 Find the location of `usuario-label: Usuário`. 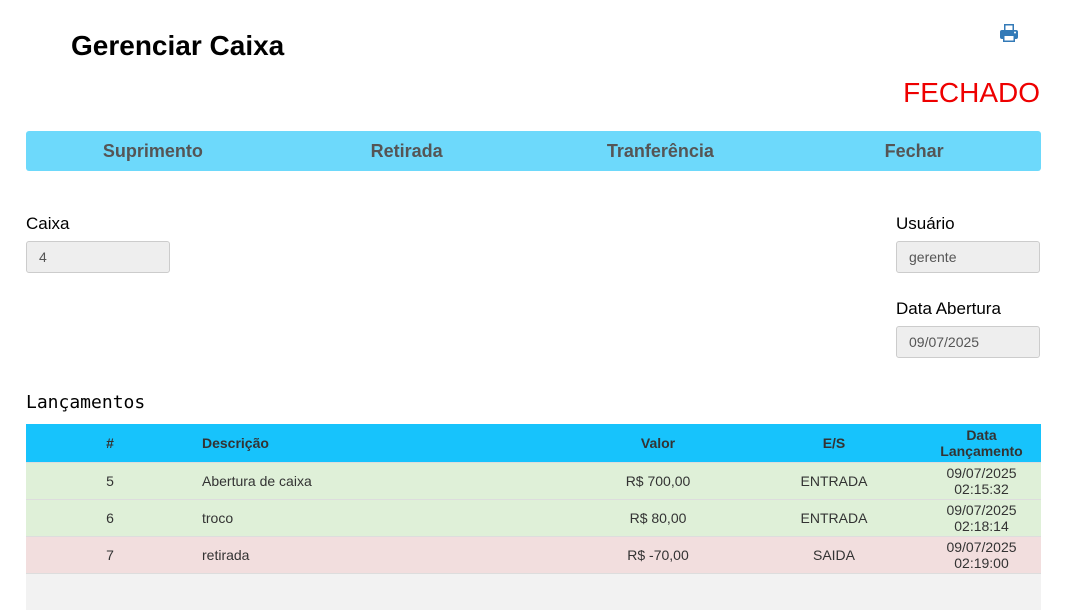

usuario-label: Usuário is located at coordinates (925, 224).